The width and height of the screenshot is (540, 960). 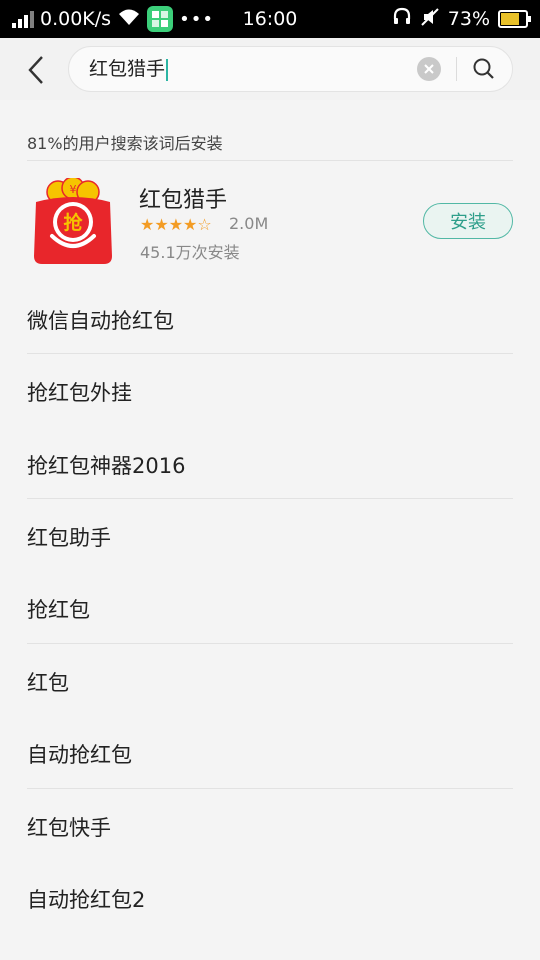 I want to click on suggestion-item: 微信自动抢红包, so click(x=100, y=320).